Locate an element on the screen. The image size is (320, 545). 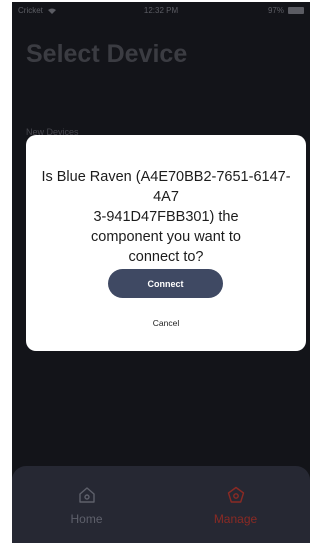
tab-manage: Manage is located at coordinates (235, 504).